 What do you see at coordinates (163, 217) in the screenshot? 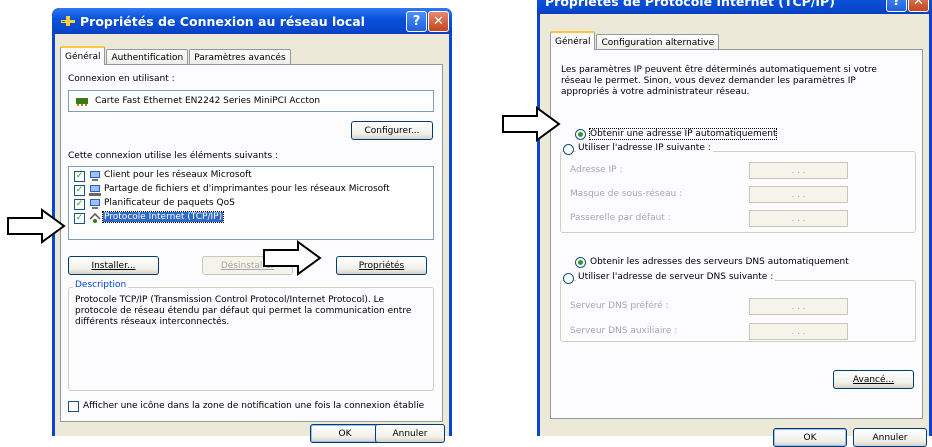
I see `component-label-selected: Protocole Internet (TCP/IP)` at bounding box center [163, 217].